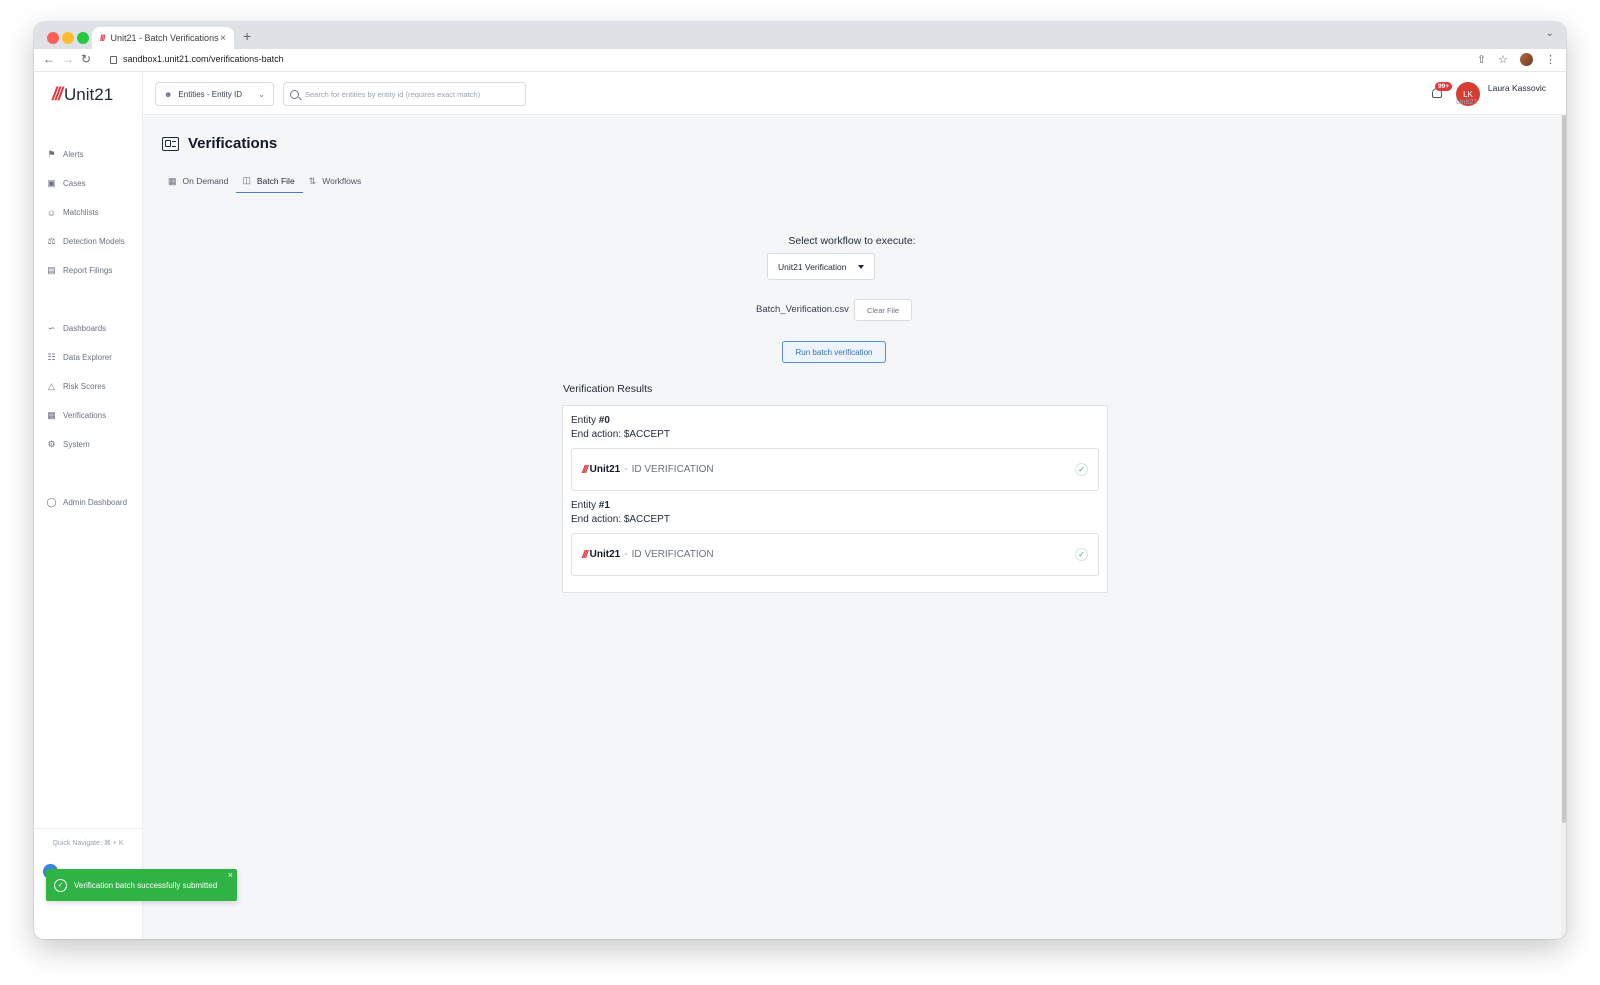 The image size is (1600, 985). I want to click on toolbar-actions: ⇧ ☆ ⋮, so click(1516, 59).